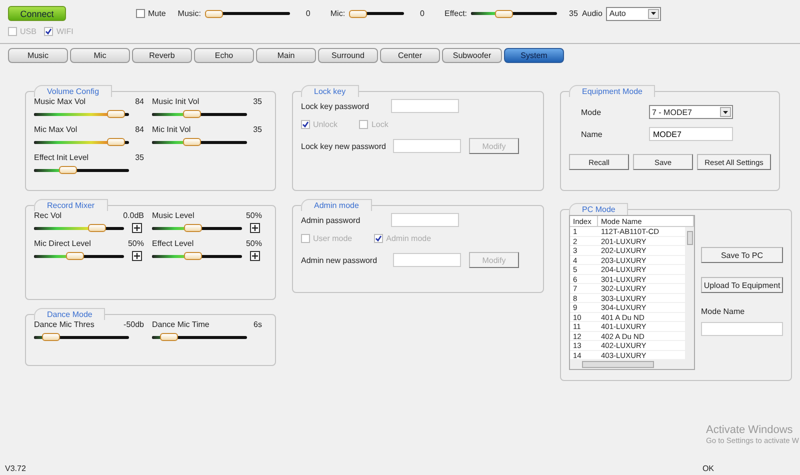  I want to click on tab: Music, so click(38, 55).